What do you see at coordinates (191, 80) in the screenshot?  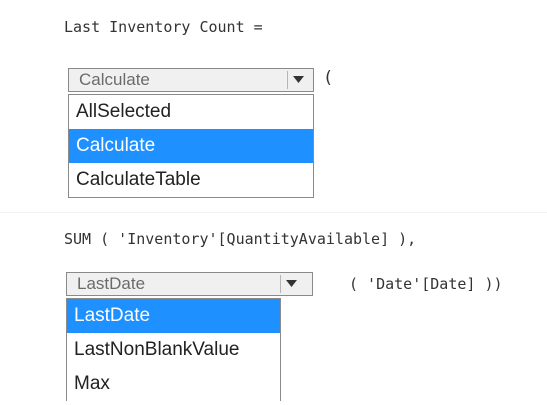 I see `function-combobox-1: Calculate` at bounding box center [191, 80].